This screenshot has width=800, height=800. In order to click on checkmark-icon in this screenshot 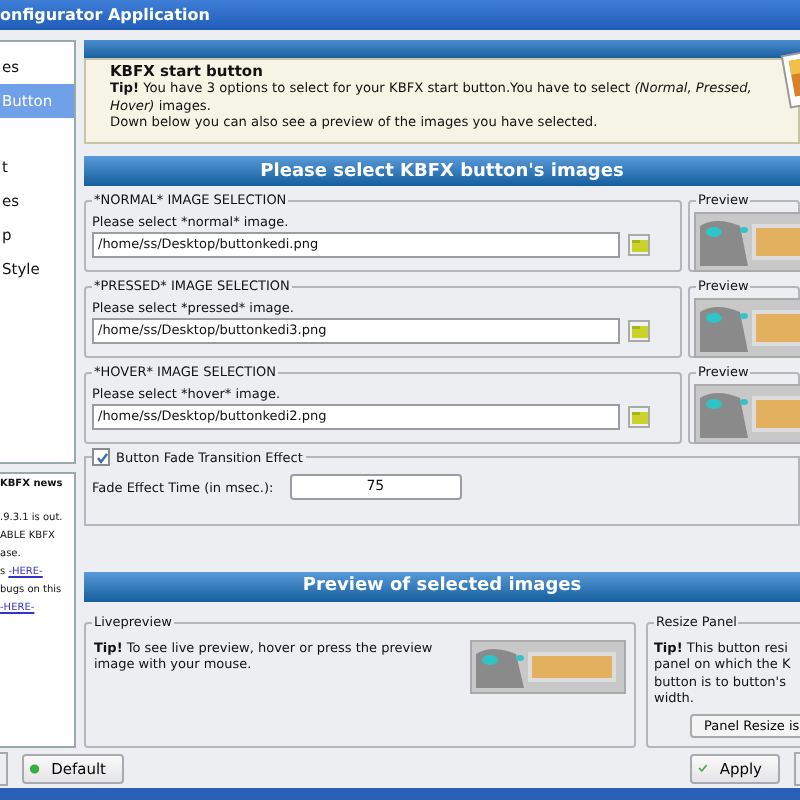, I will do `click(703, 768)`.